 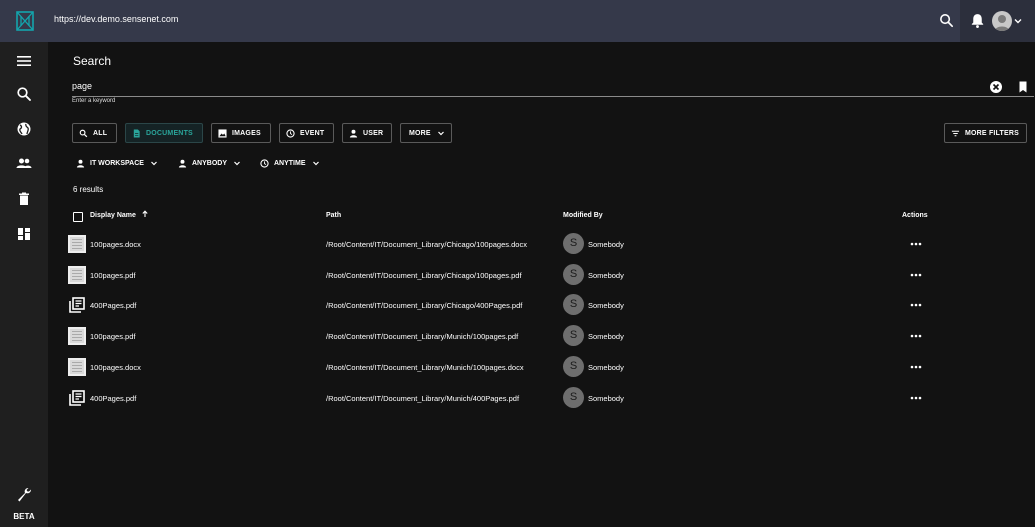 What do you see at coordinates (373, 133) in the screenshot?
I see `chip-label: USER` at bounding box center [373, 133].